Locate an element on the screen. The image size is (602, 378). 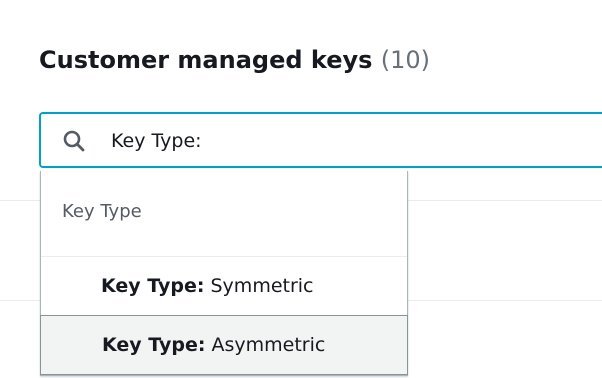
page-title-text: Customer managed keys is located at coordinates (206, 60).